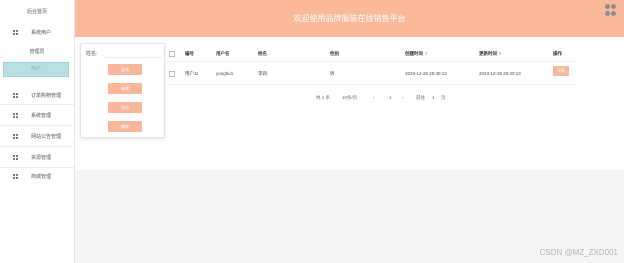 The width and height of the screenshot is (624, 263). Describe the element at coordinates (41, 32) in the screenshot. I see `sidebar-item-label: 系统用户` at that location.